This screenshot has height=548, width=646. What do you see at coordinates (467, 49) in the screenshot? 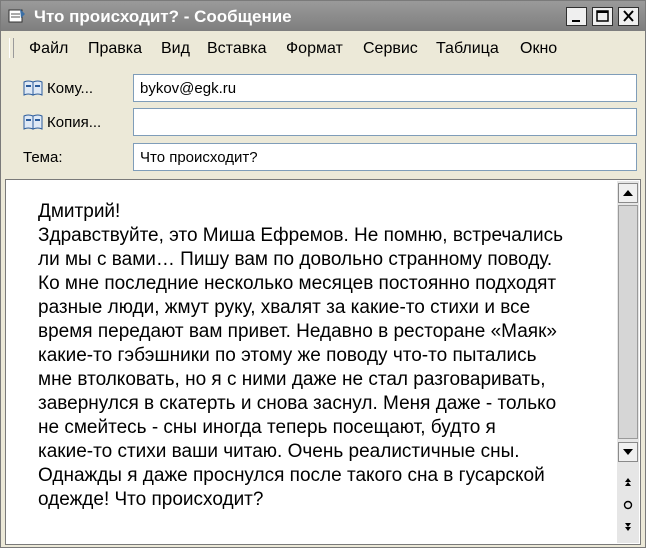
I see `menu-table: Таблица` at bounding box center [467, 49].